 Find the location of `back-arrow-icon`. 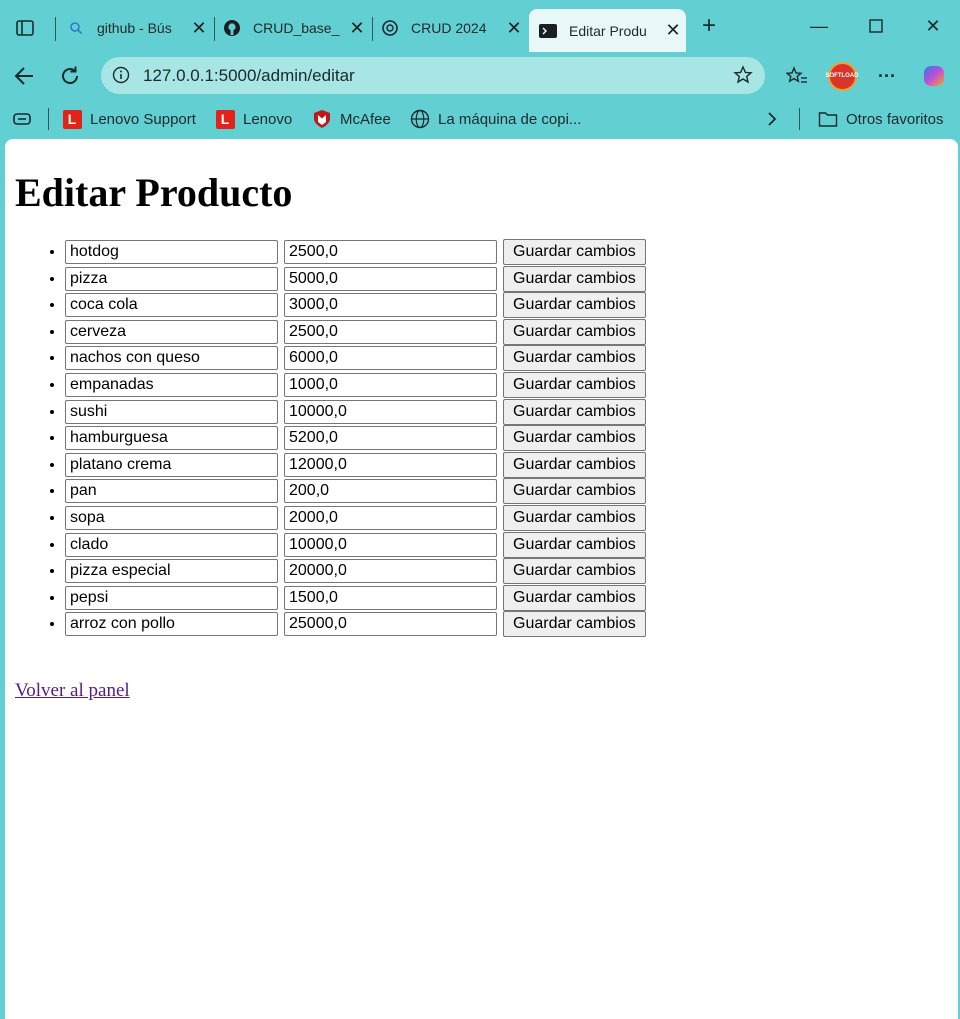

back-arrow-icon is located at coordinates (24, 76).